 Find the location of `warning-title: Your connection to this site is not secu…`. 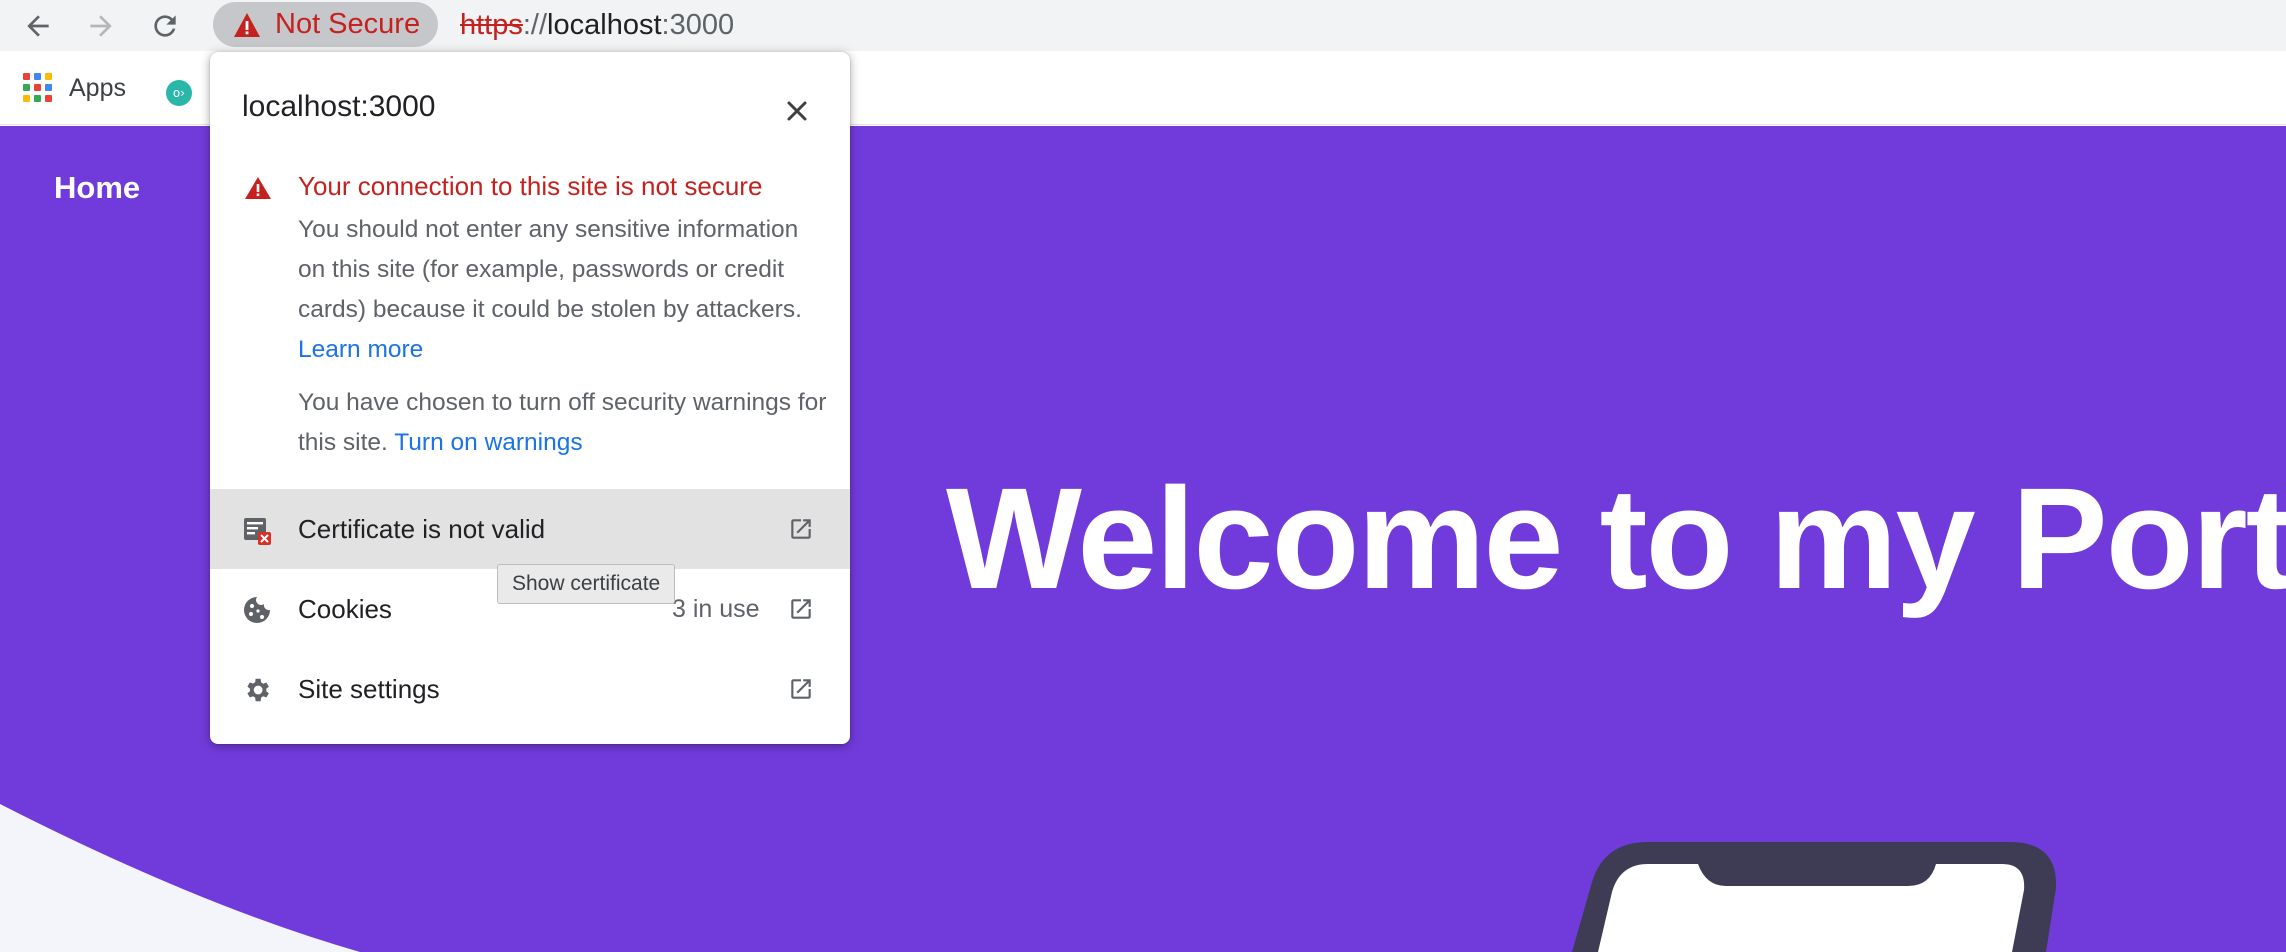

warning-title: Your connection to this site is not secu… is located at coordinates (530, 186).